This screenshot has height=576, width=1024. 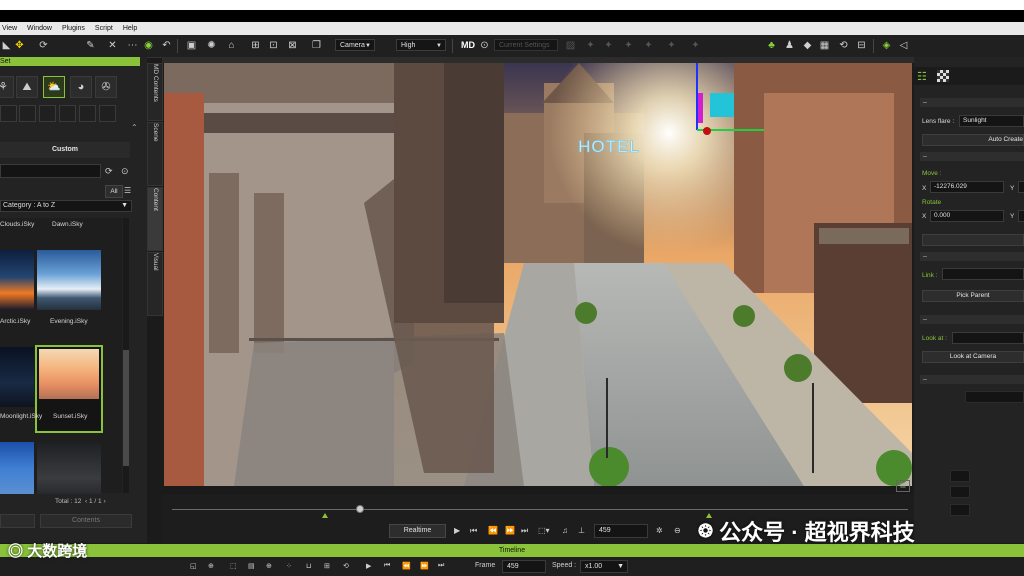 What do you see at coordinates (191, 45) in the screenshot?
I see `frame-icon: ▣` at bounding box center [191, 45].